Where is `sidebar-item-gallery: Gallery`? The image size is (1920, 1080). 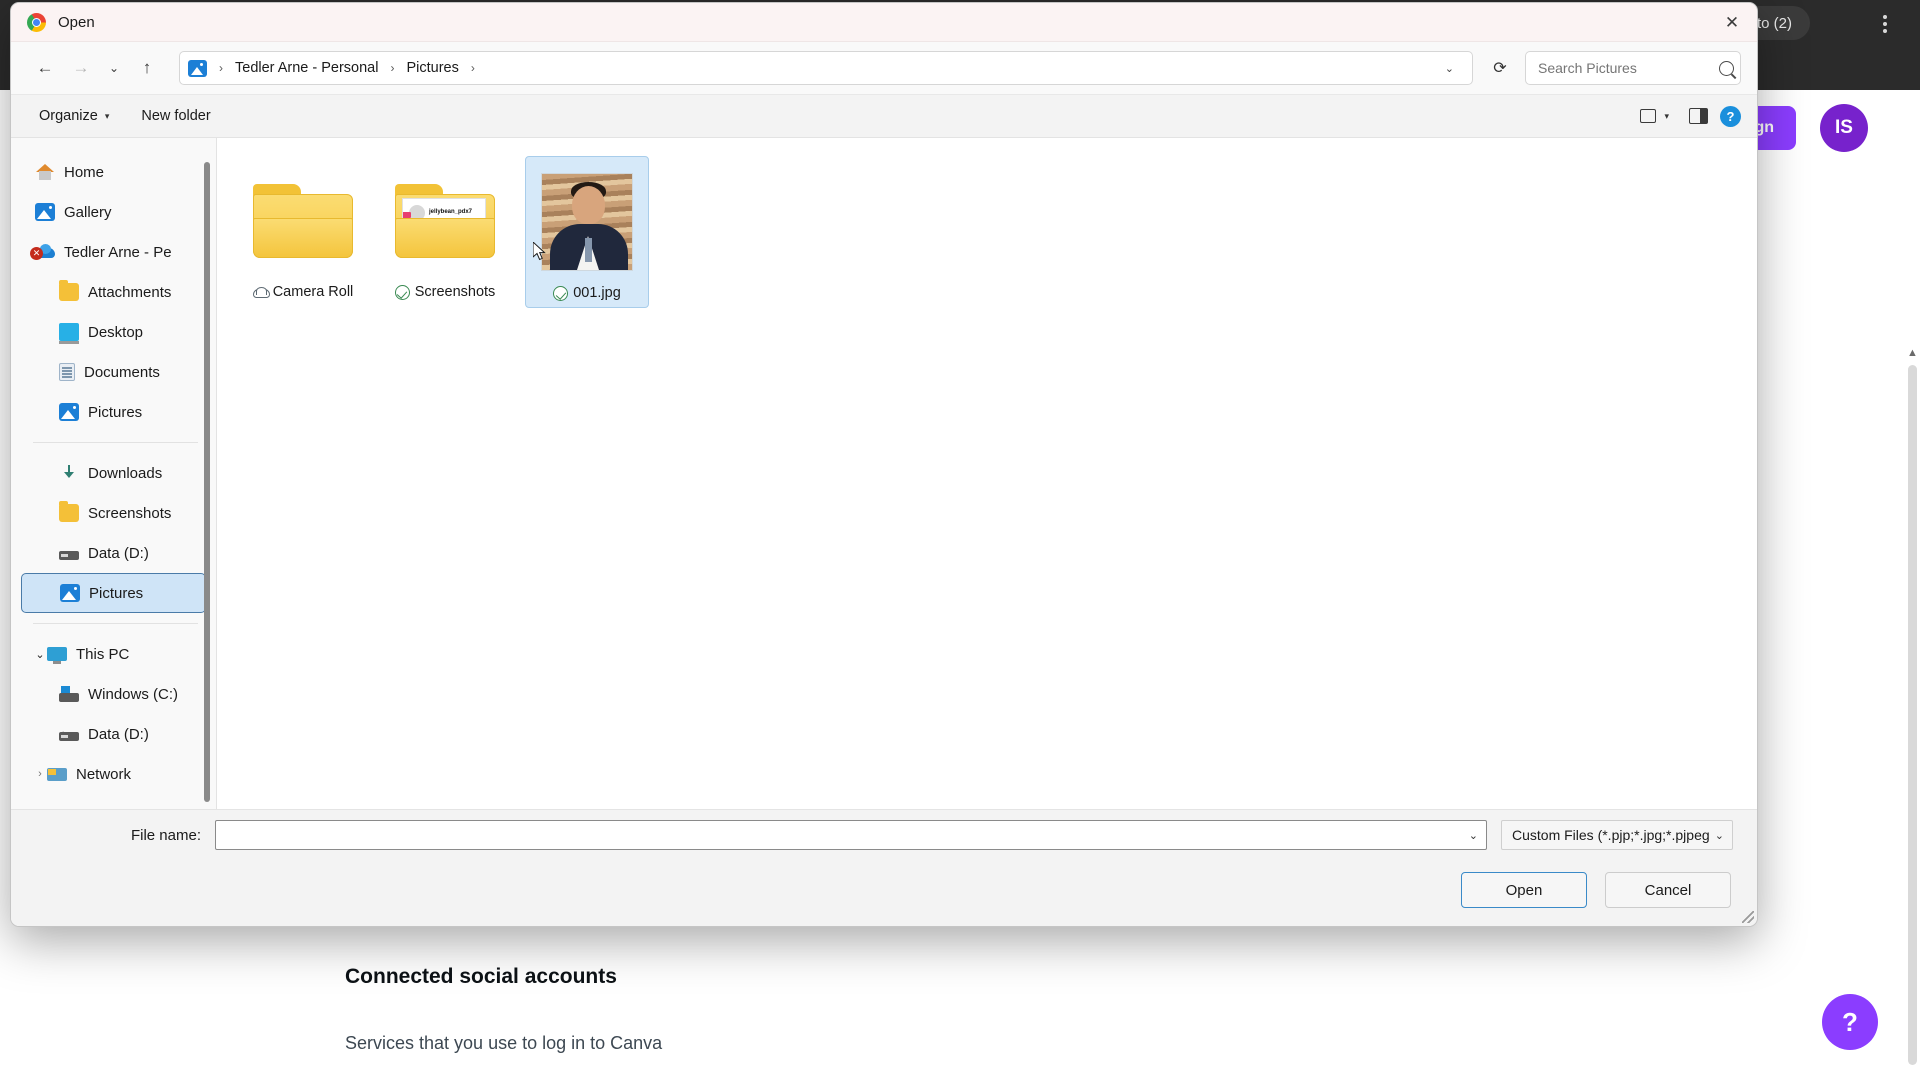 sidebar-item-gallery: Gallery is located at coordinates (113, 212).